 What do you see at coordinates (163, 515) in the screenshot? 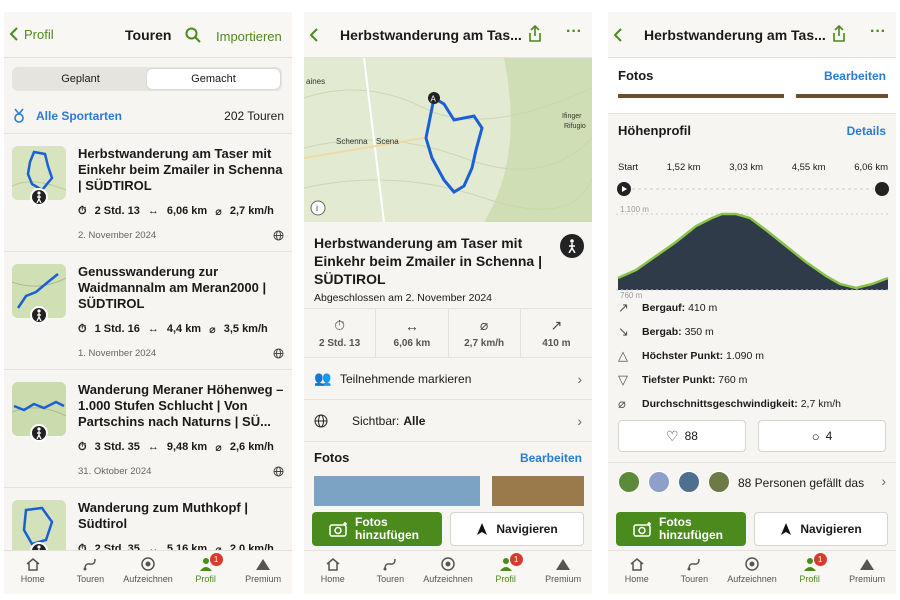
I see `tour-title: Wanderung zum Muthkopf | Südtirol` at bounding box center [163, 515].